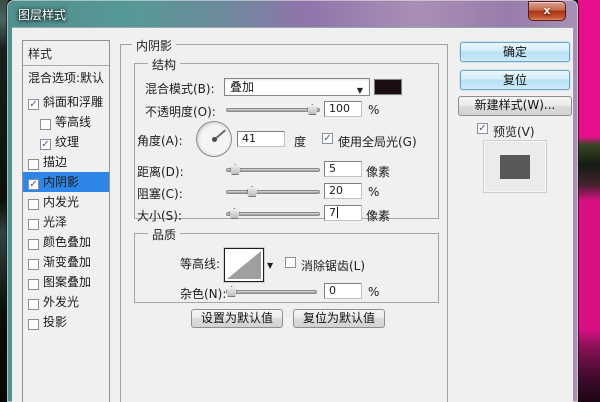  Describe the element at coordinates (515, 80) in the screenshot. I see `reset-button: 复位` at that location.